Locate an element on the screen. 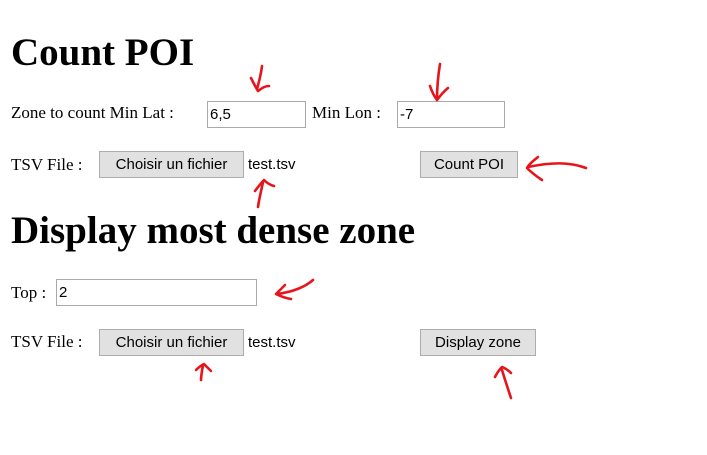 Image resolution: width=707 pixels, height=455 pixels. arrow-display-file-icon is located at coordinates (203, 372).